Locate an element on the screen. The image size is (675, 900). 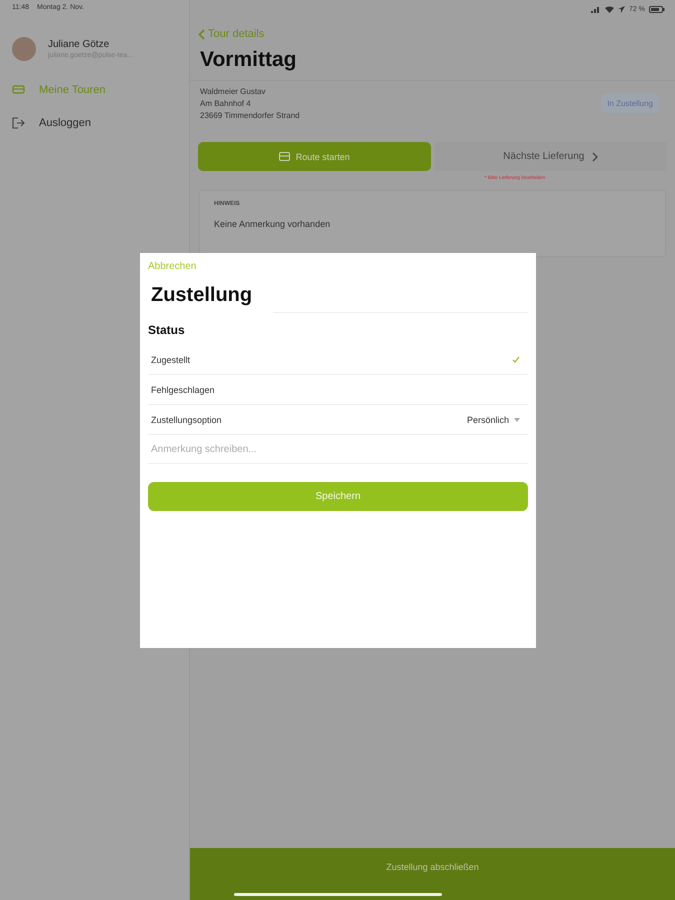
route-button: Route starten is located at coordinates (314, 156).